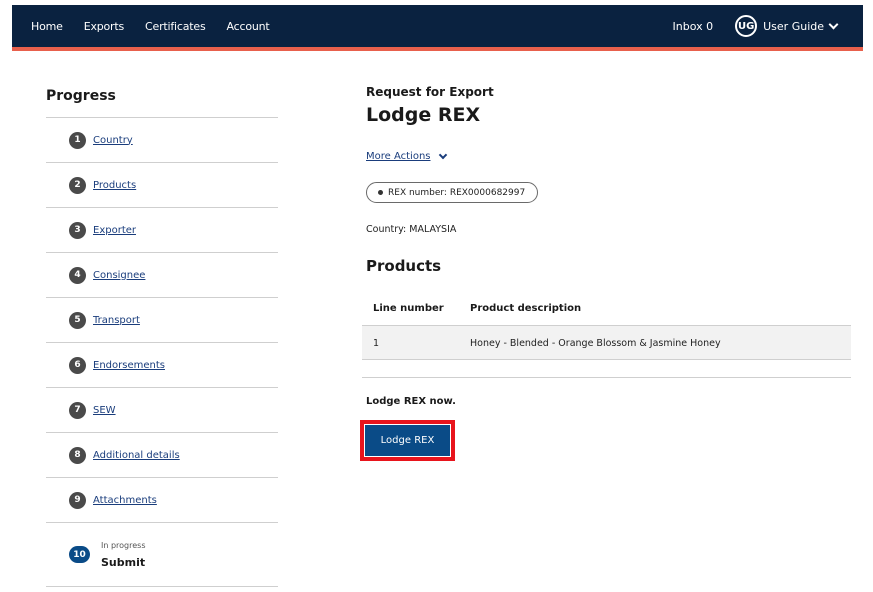 The height and width of the screenshot is (592, 873). What do you see at coordinates (162, 500) in the screenshot?
I see `progress-step-attachments: 9 Attachments` at bounding box center [162, 500].